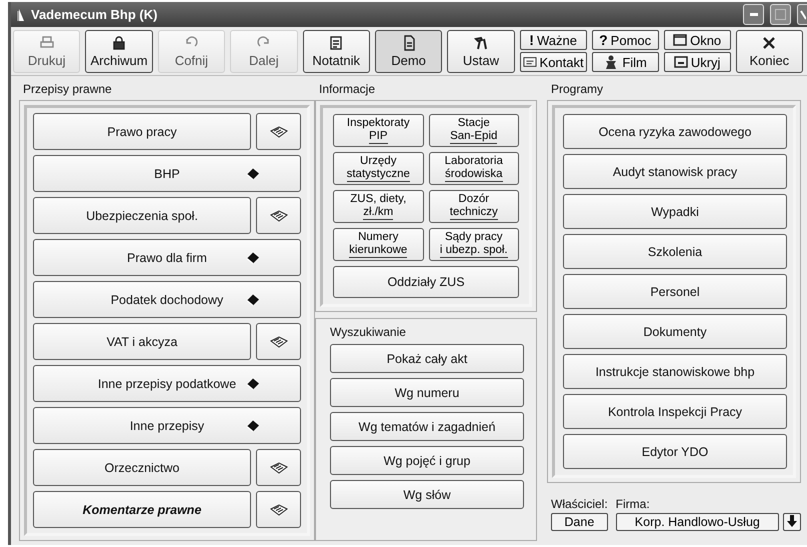  Describe the element at coordinates (427, 358) in the screenshot. I see `search-button: Pokaż cały akt` at that location.